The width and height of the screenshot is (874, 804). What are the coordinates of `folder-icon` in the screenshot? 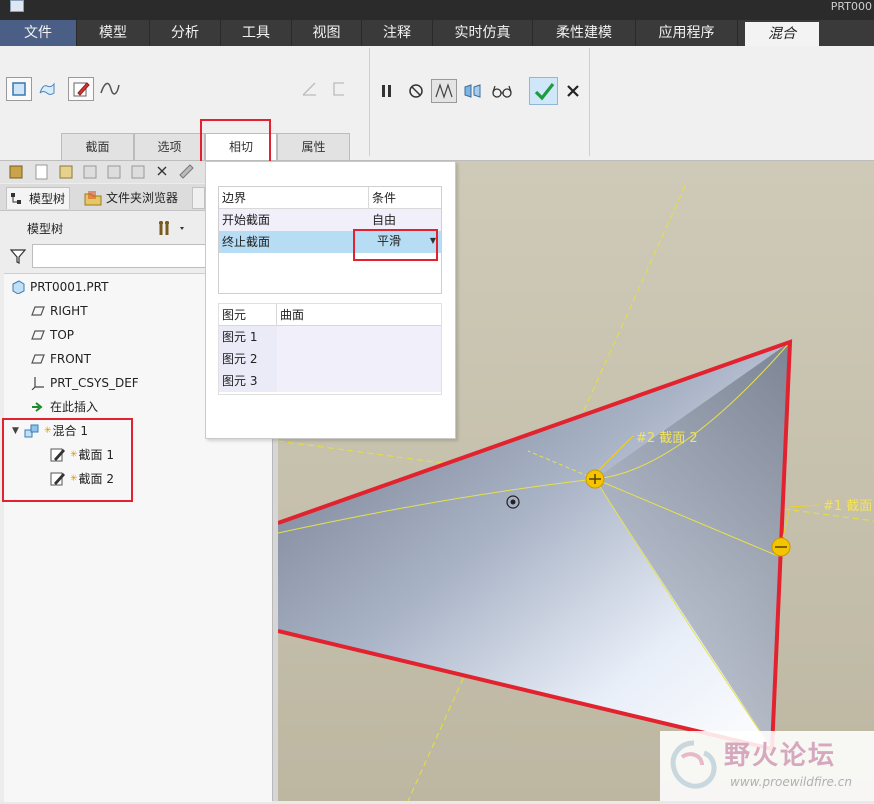 It's located at (93, 198).